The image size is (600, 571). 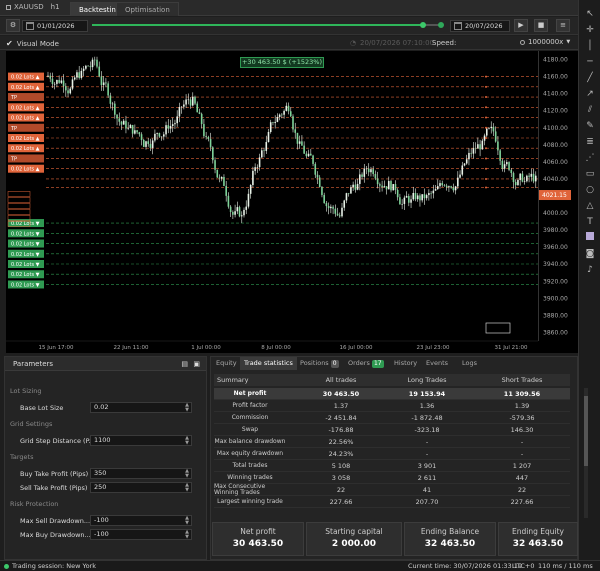 I want to click on table-row: Swap -176.88 -323.18 146.30, so click(x=392, y=430).